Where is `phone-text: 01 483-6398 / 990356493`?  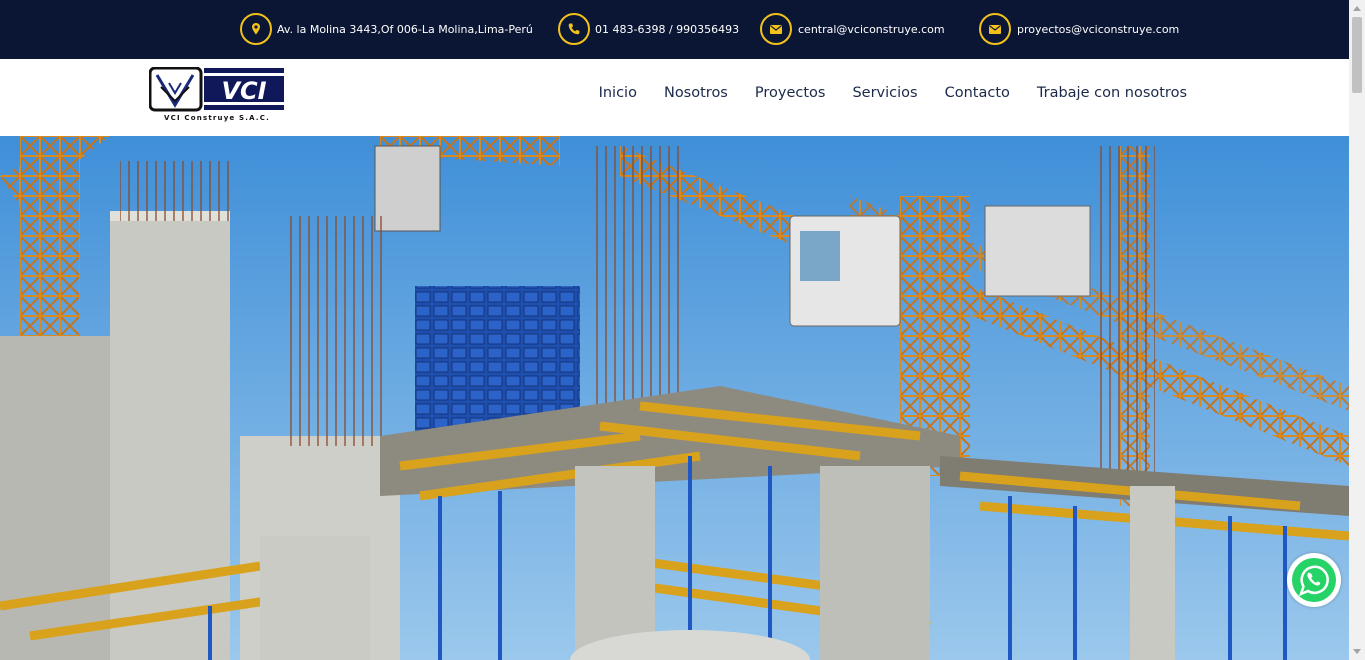 phone-text: 01 483-6398 / 990356493 is located at coordinates (667, 29).